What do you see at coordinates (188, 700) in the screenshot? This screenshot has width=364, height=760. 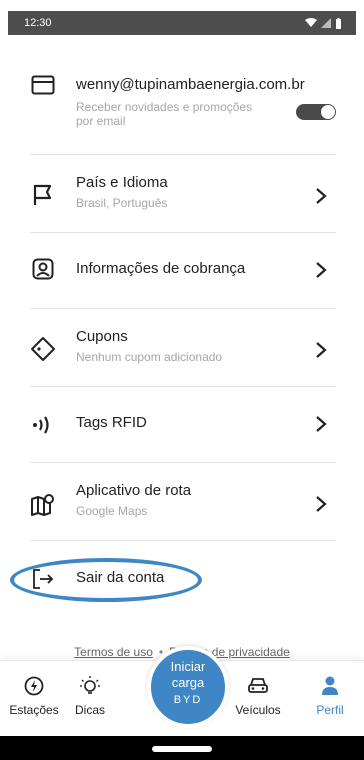 I see `byd-logo: BYD` at bounding box center [188, 700].